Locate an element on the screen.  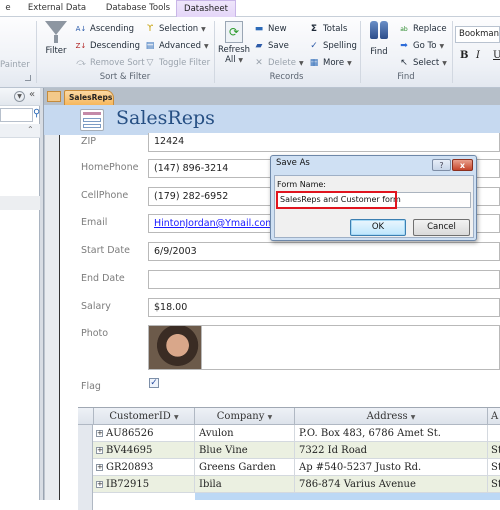
cell-address: Ap #540-5237 Justo Rd. is located at coordinates (391, 467).